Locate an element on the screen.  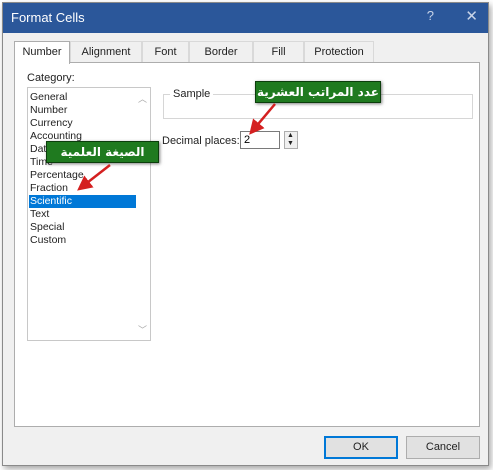
tab-number: Number is located at coordinates (42, 52).